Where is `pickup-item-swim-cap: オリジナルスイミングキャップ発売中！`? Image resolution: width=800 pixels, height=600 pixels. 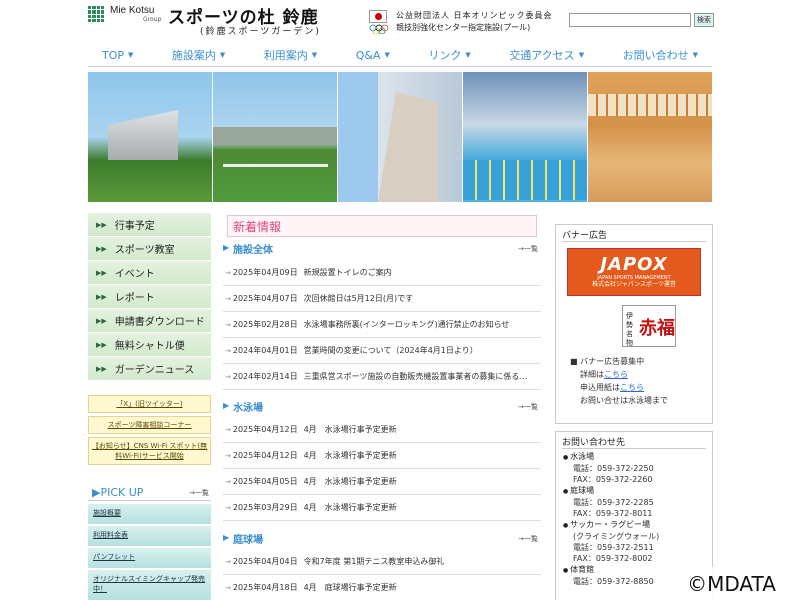 pickup-item-swim-cap: オリジナルスイミングキャップ発売中！ is located at coordinates (149, 585).